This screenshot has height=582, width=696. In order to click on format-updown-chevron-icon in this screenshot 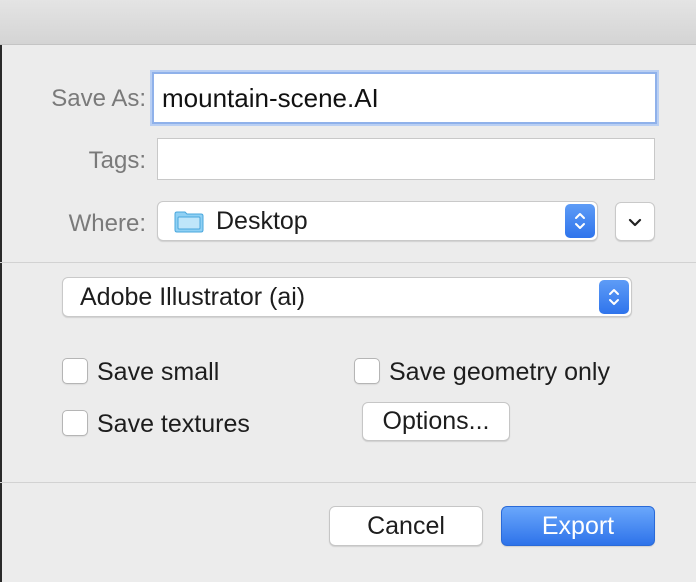, I will do `click(614, 297)`.